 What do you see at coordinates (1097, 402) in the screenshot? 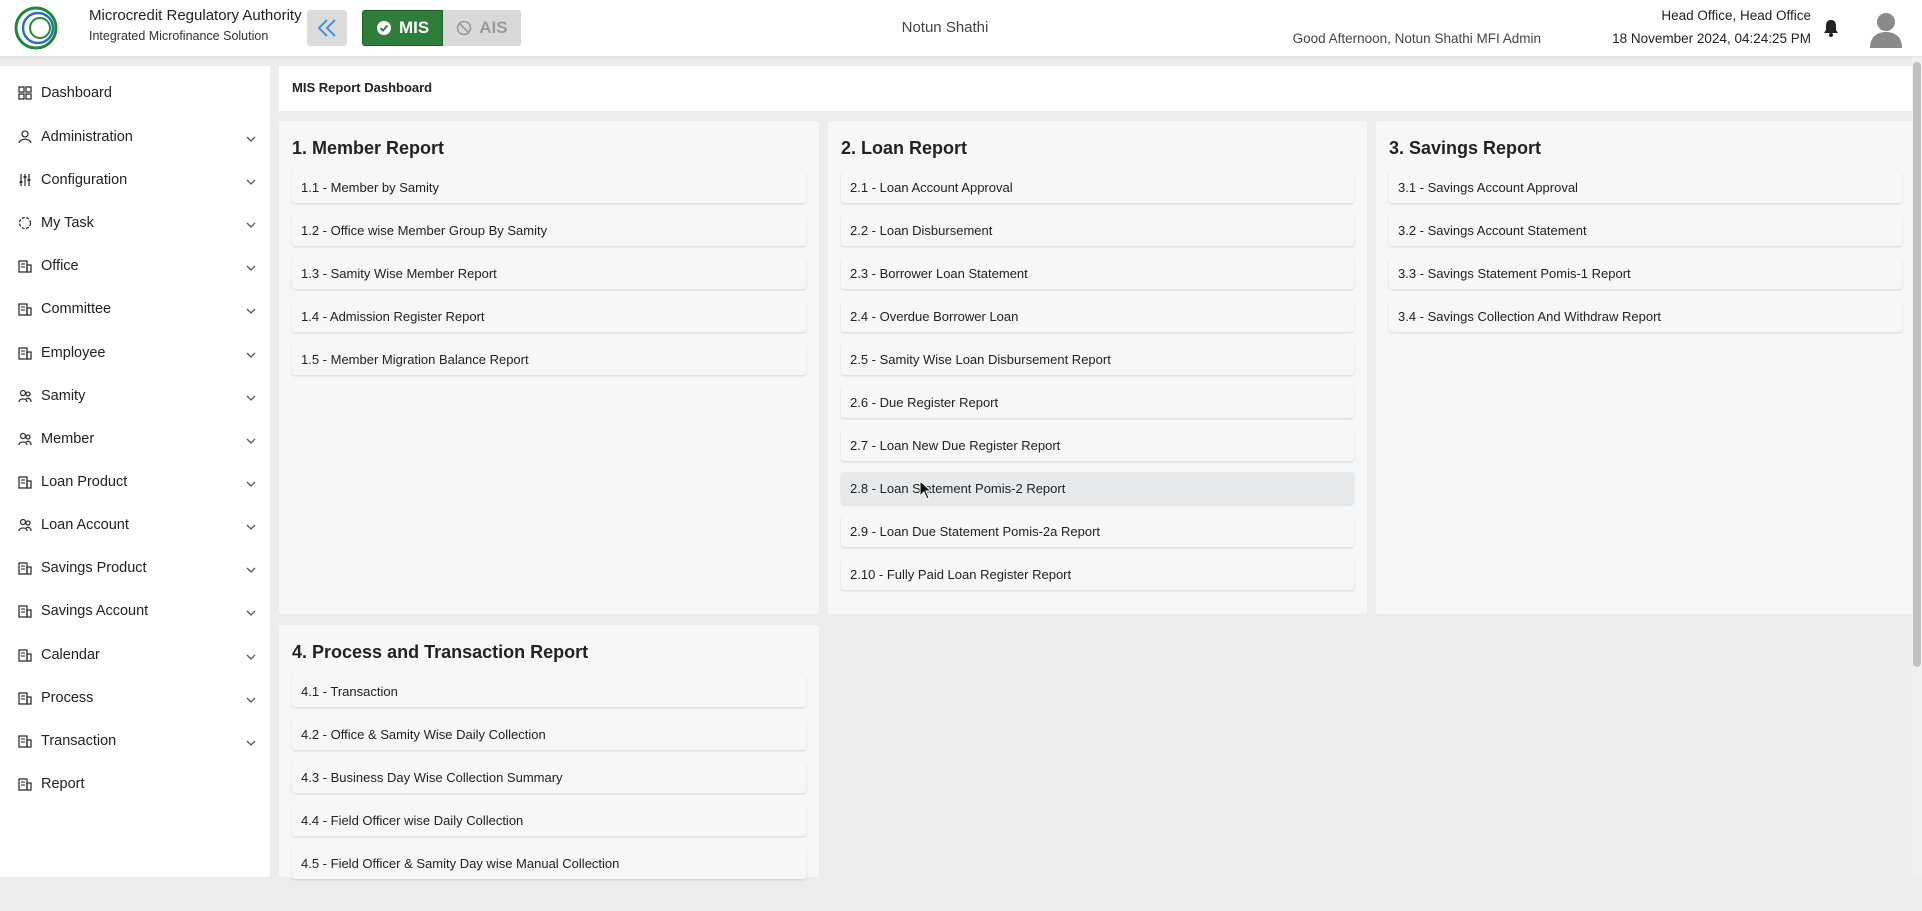
I see `report-link: 2.6 - Due Register Report` at bounding box center [1097, 402].